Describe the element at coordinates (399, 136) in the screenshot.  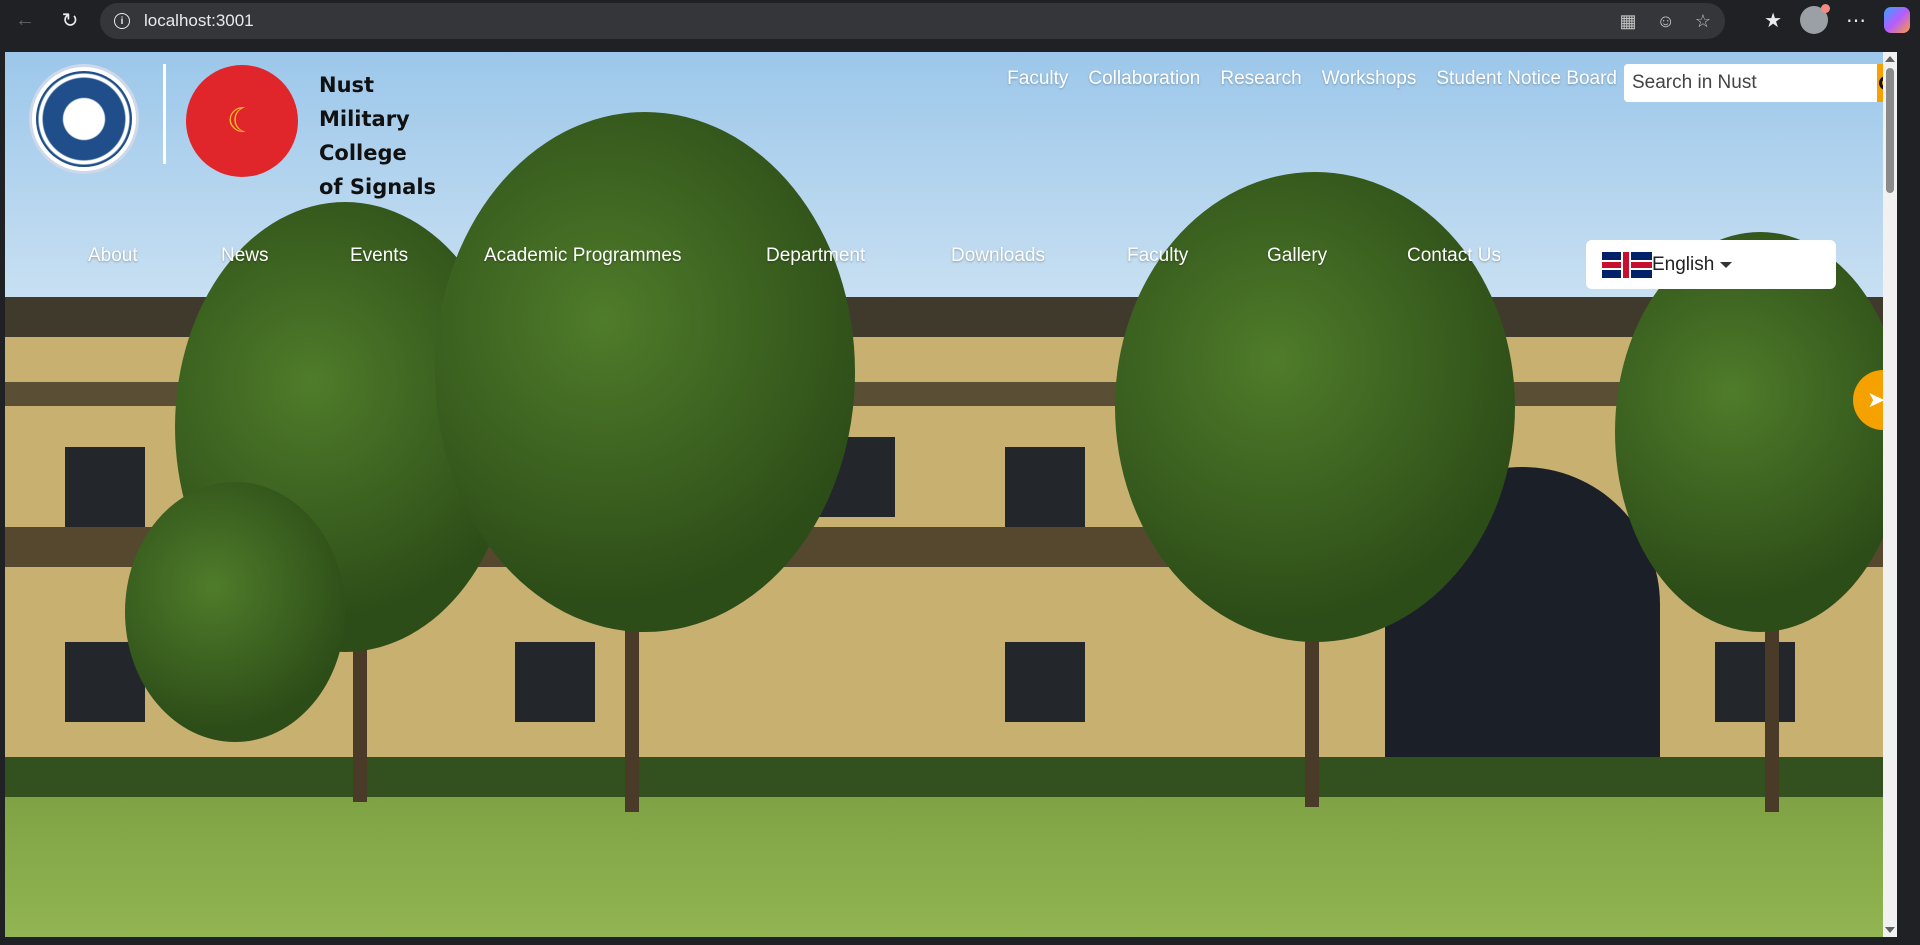
I see `college-name: Nust Military College of Signals` at that location.